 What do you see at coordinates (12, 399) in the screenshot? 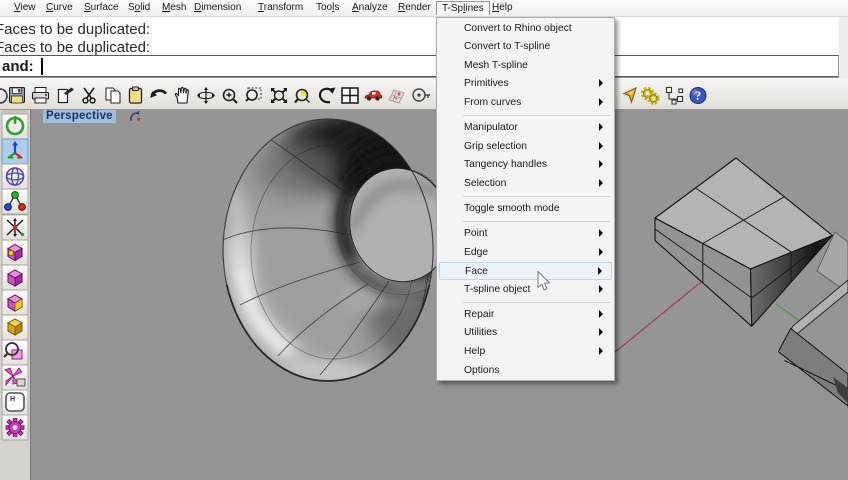
I see `svg-text: H` at bounding box center [12, 399].